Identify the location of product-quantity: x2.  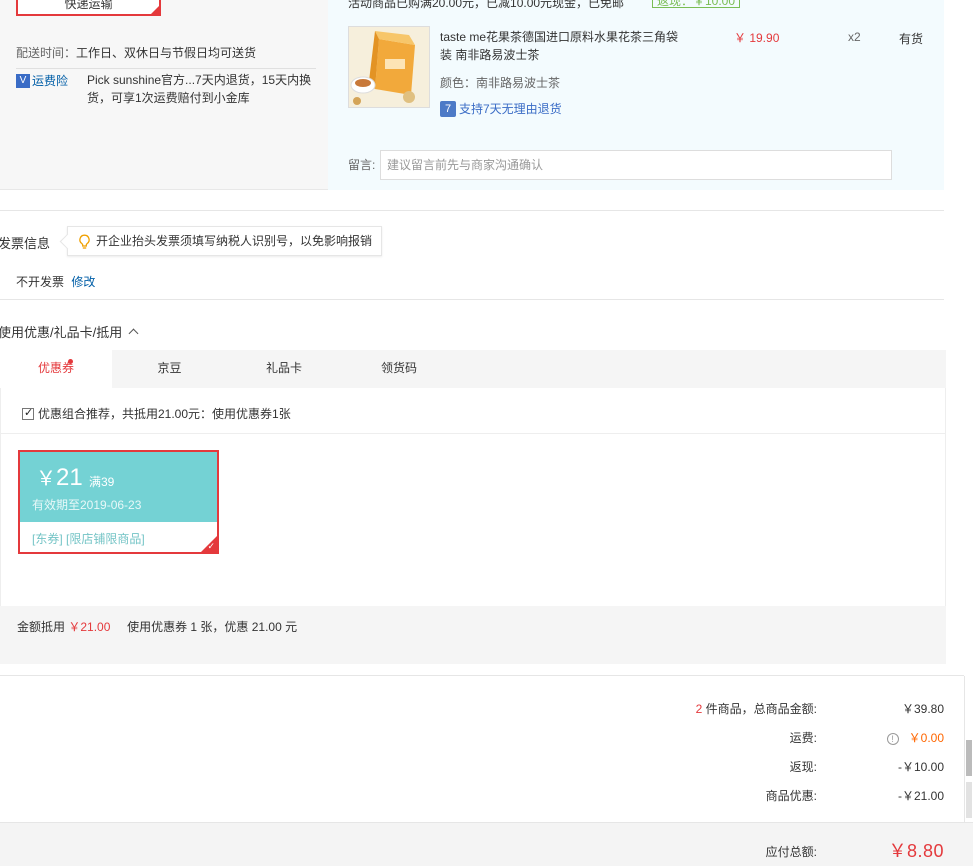
(854, 37).